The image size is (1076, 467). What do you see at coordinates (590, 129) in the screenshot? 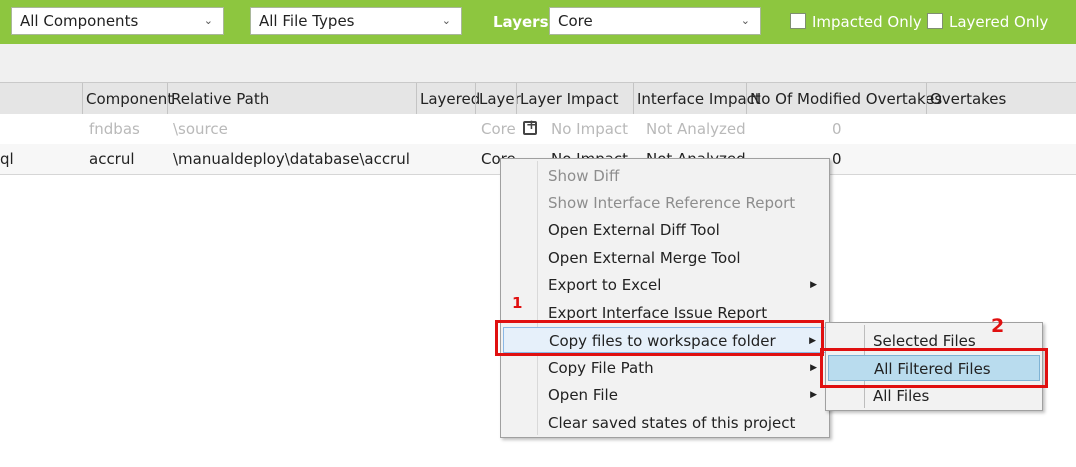
I see `cell-layer-impact: No Impact` at bounding box center [590, 129].